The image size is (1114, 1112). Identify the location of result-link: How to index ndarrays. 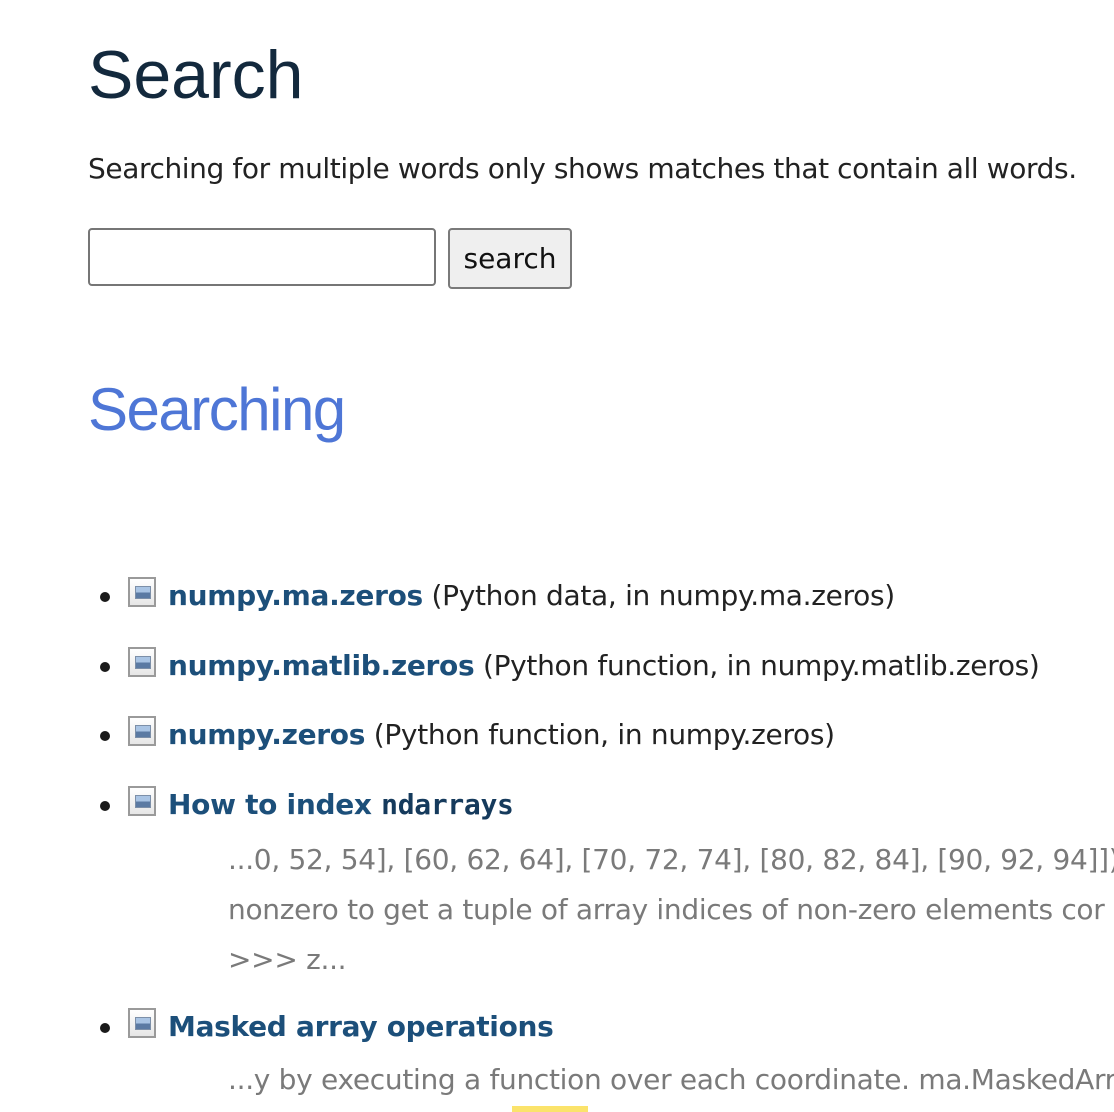
(341, 804).